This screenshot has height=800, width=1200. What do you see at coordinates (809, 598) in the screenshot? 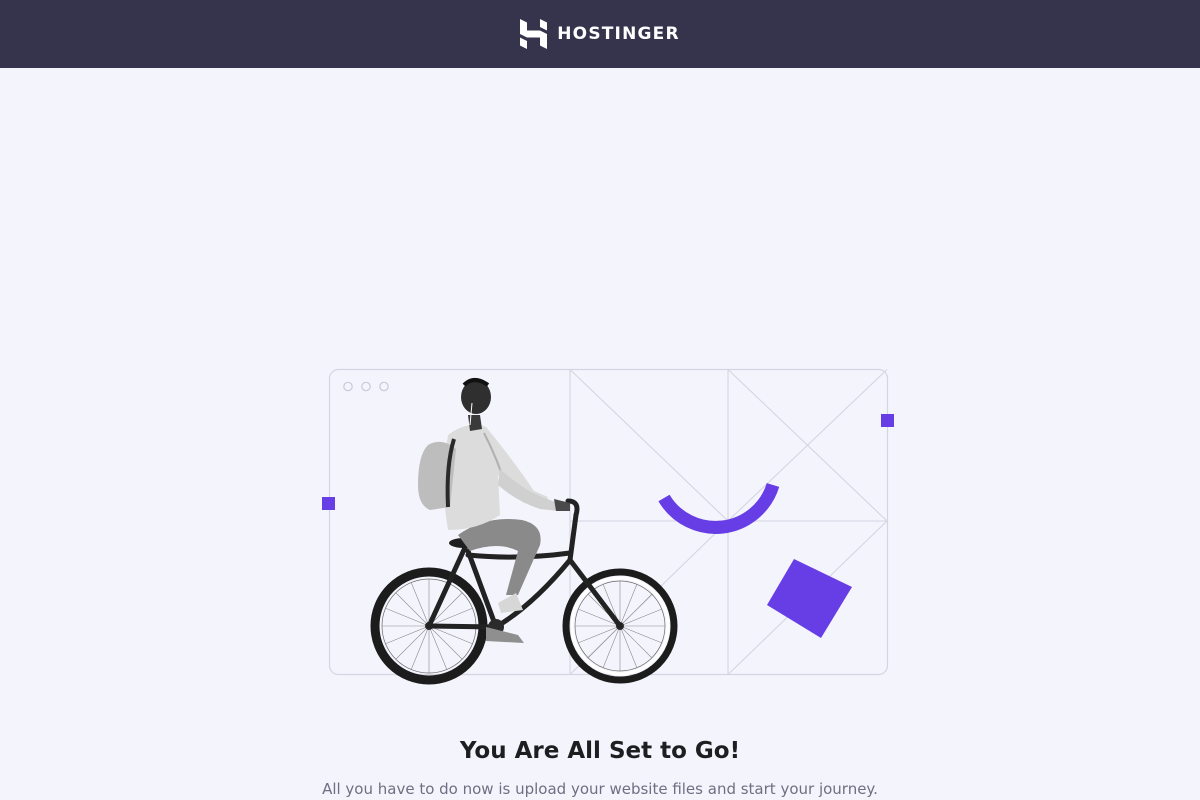
I see `accent-diamond` at bounding box center [809, 598].